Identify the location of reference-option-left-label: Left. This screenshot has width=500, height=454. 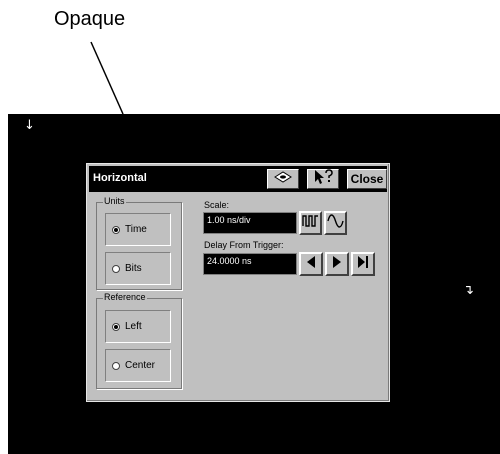
(133, 326).